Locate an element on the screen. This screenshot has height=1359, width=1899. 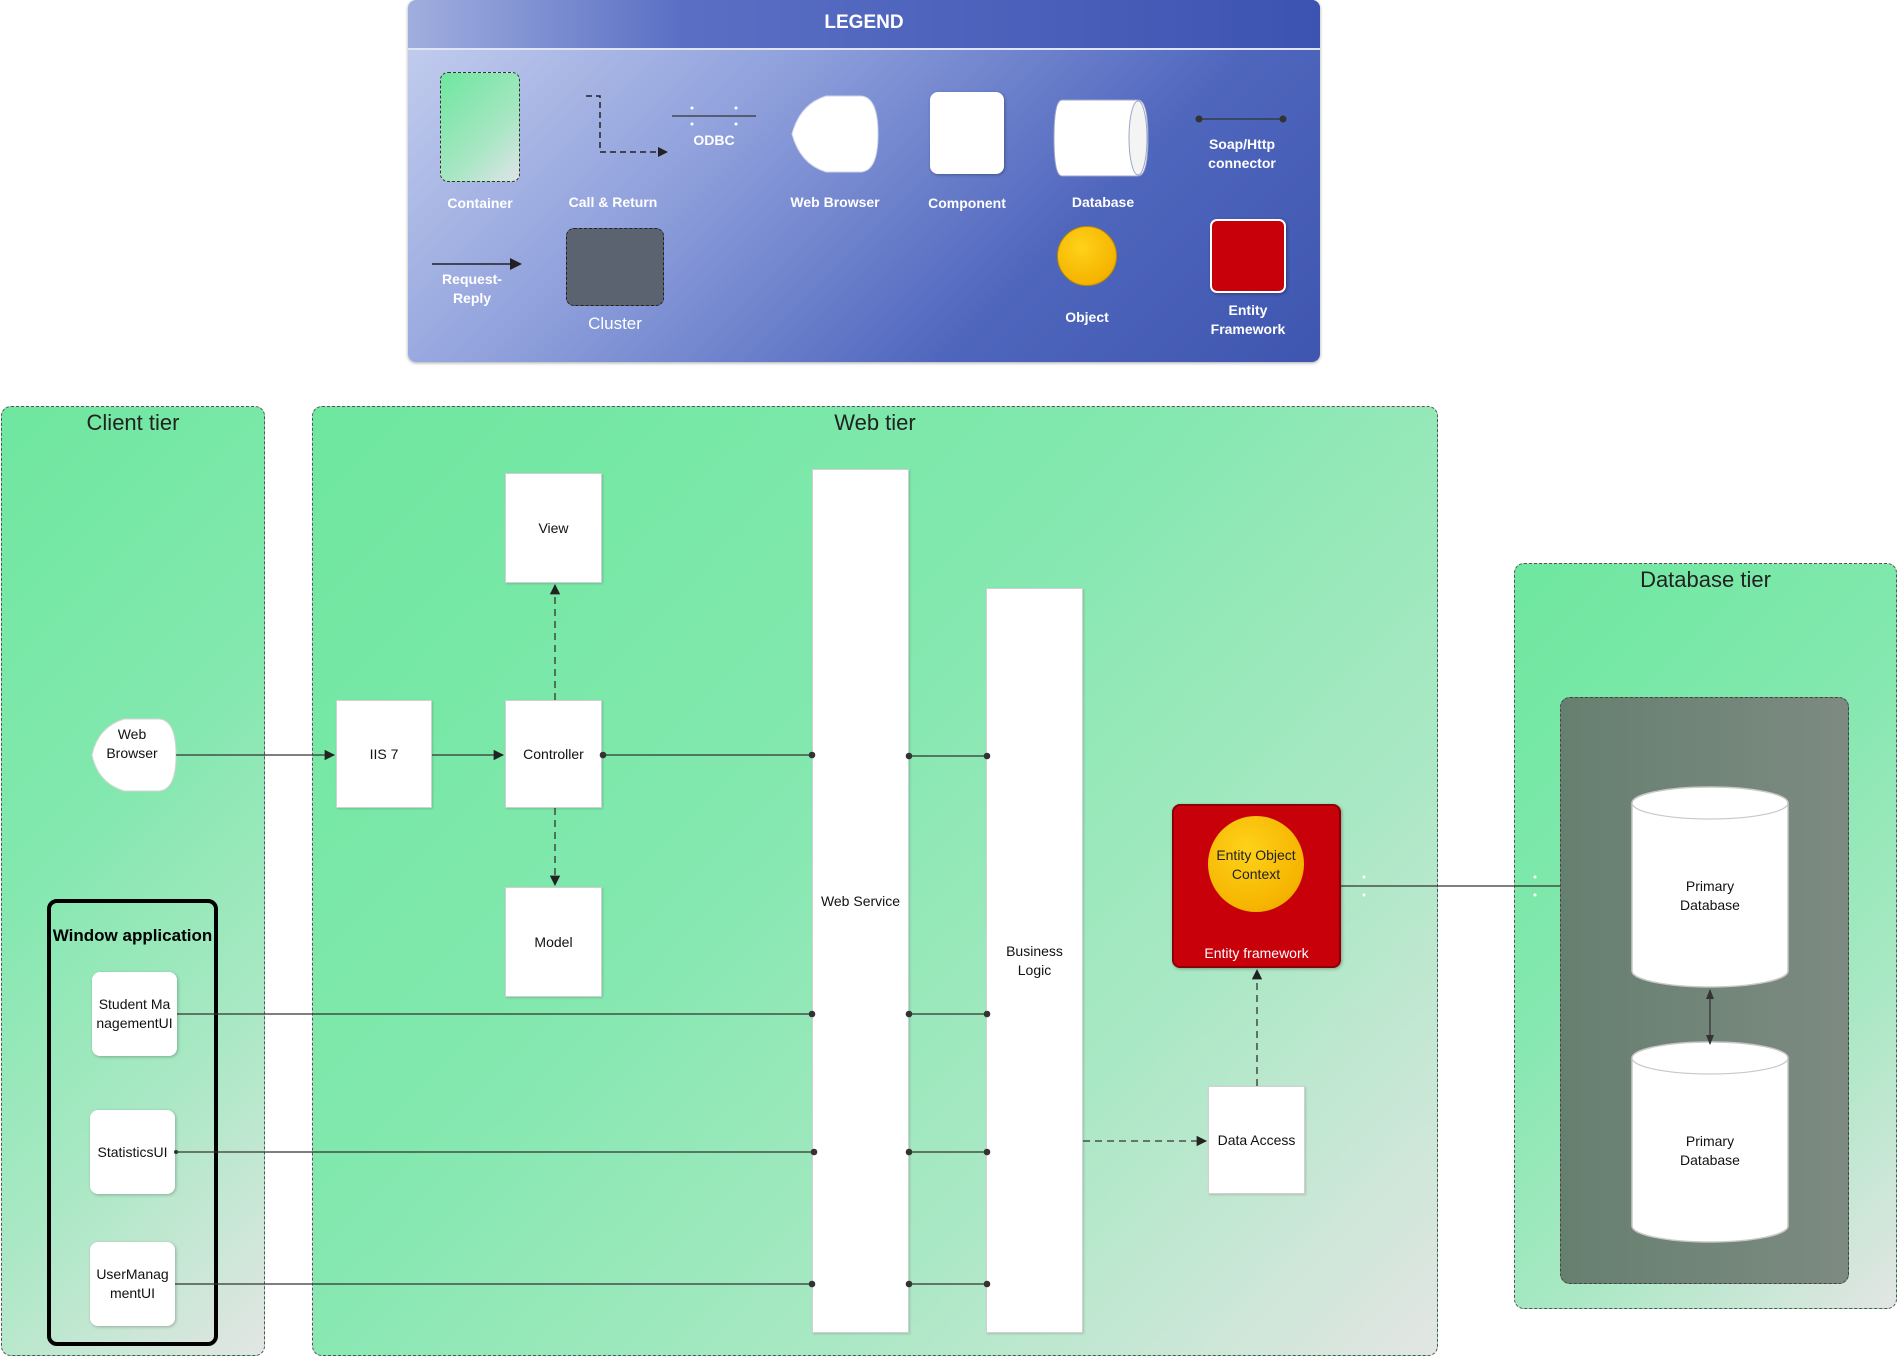
entity-framework-to-database-odbc-connector is located at coordinates (1450, 886).